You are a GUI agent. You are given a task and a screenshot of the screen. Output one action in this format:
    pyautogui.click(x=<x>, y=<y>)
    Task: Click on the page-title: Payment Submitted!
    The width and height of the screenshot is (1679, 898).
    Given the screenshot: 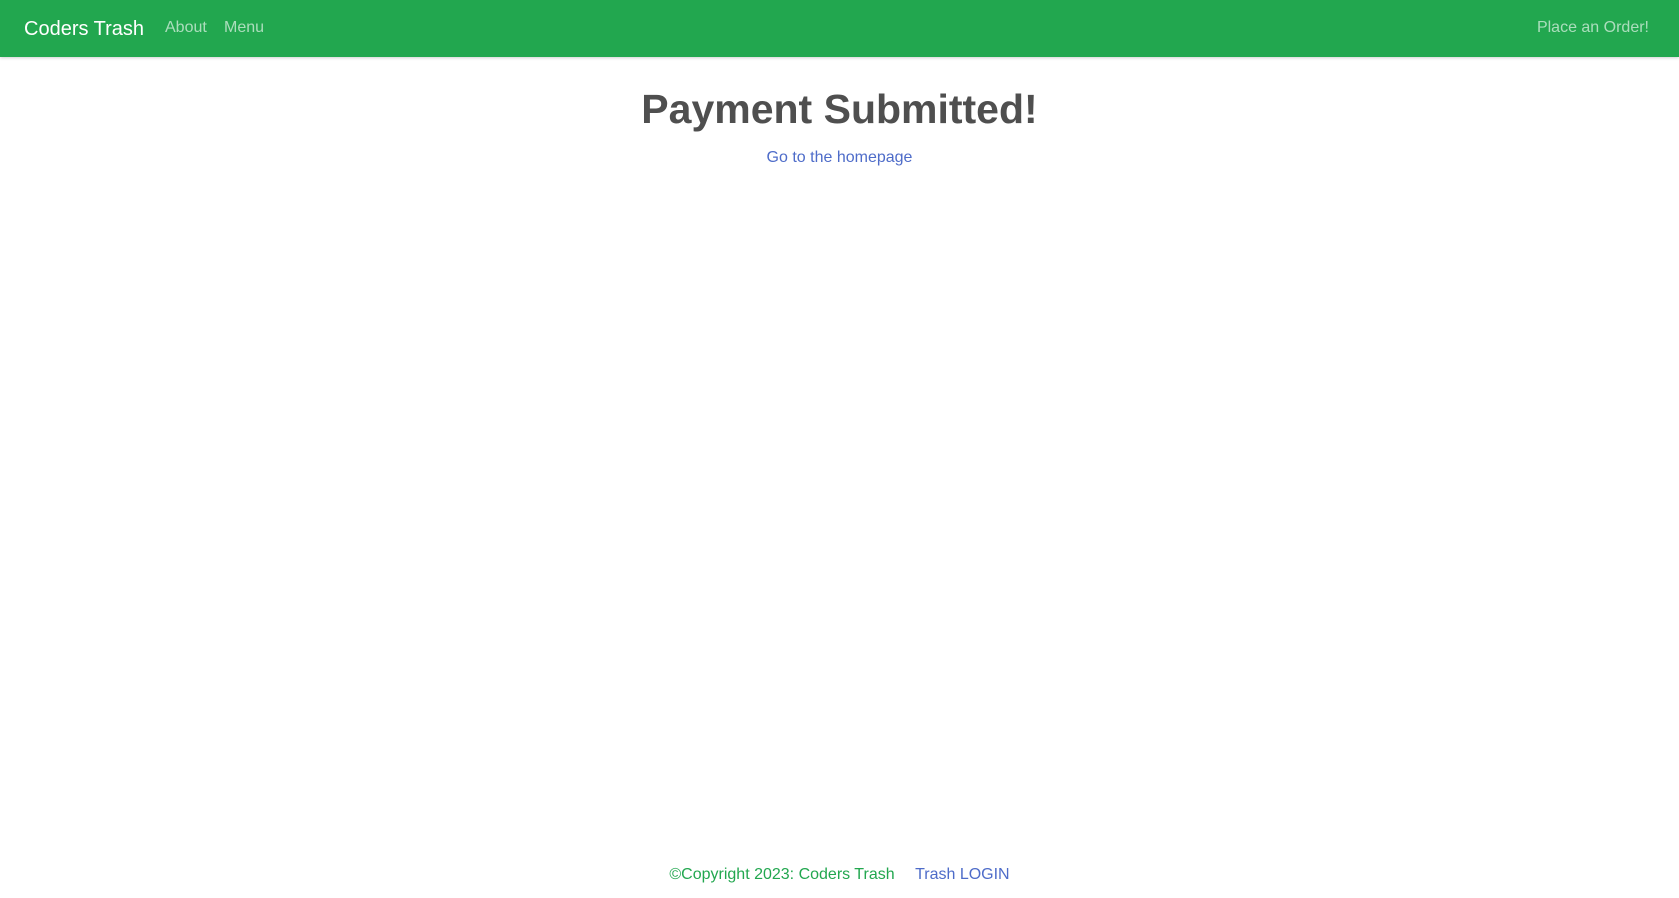 What is the action you would take?
    pyautogui.click(x=839, y=109)
    